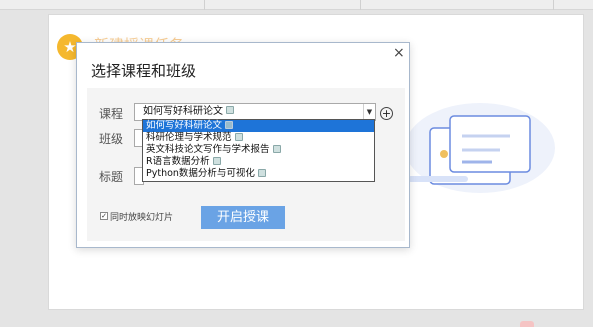  What do you see at coordinates (527, 324) in the screenshot?
I see `status-marker` at bounding box center [527, 324].